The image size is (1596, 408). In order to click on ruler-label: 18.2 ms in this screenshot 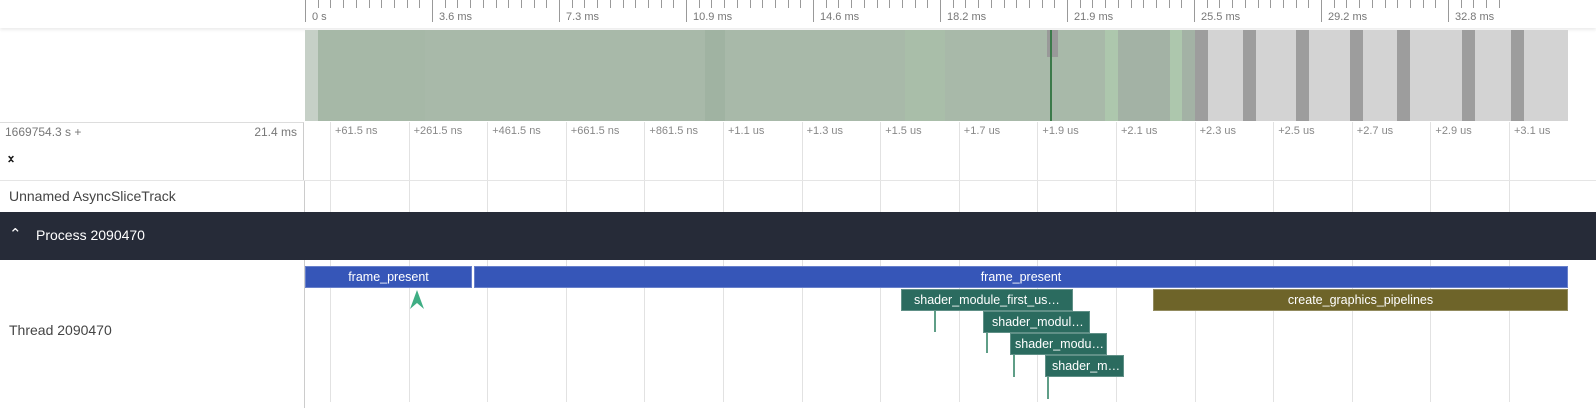, I will do `click(967, 17)`.